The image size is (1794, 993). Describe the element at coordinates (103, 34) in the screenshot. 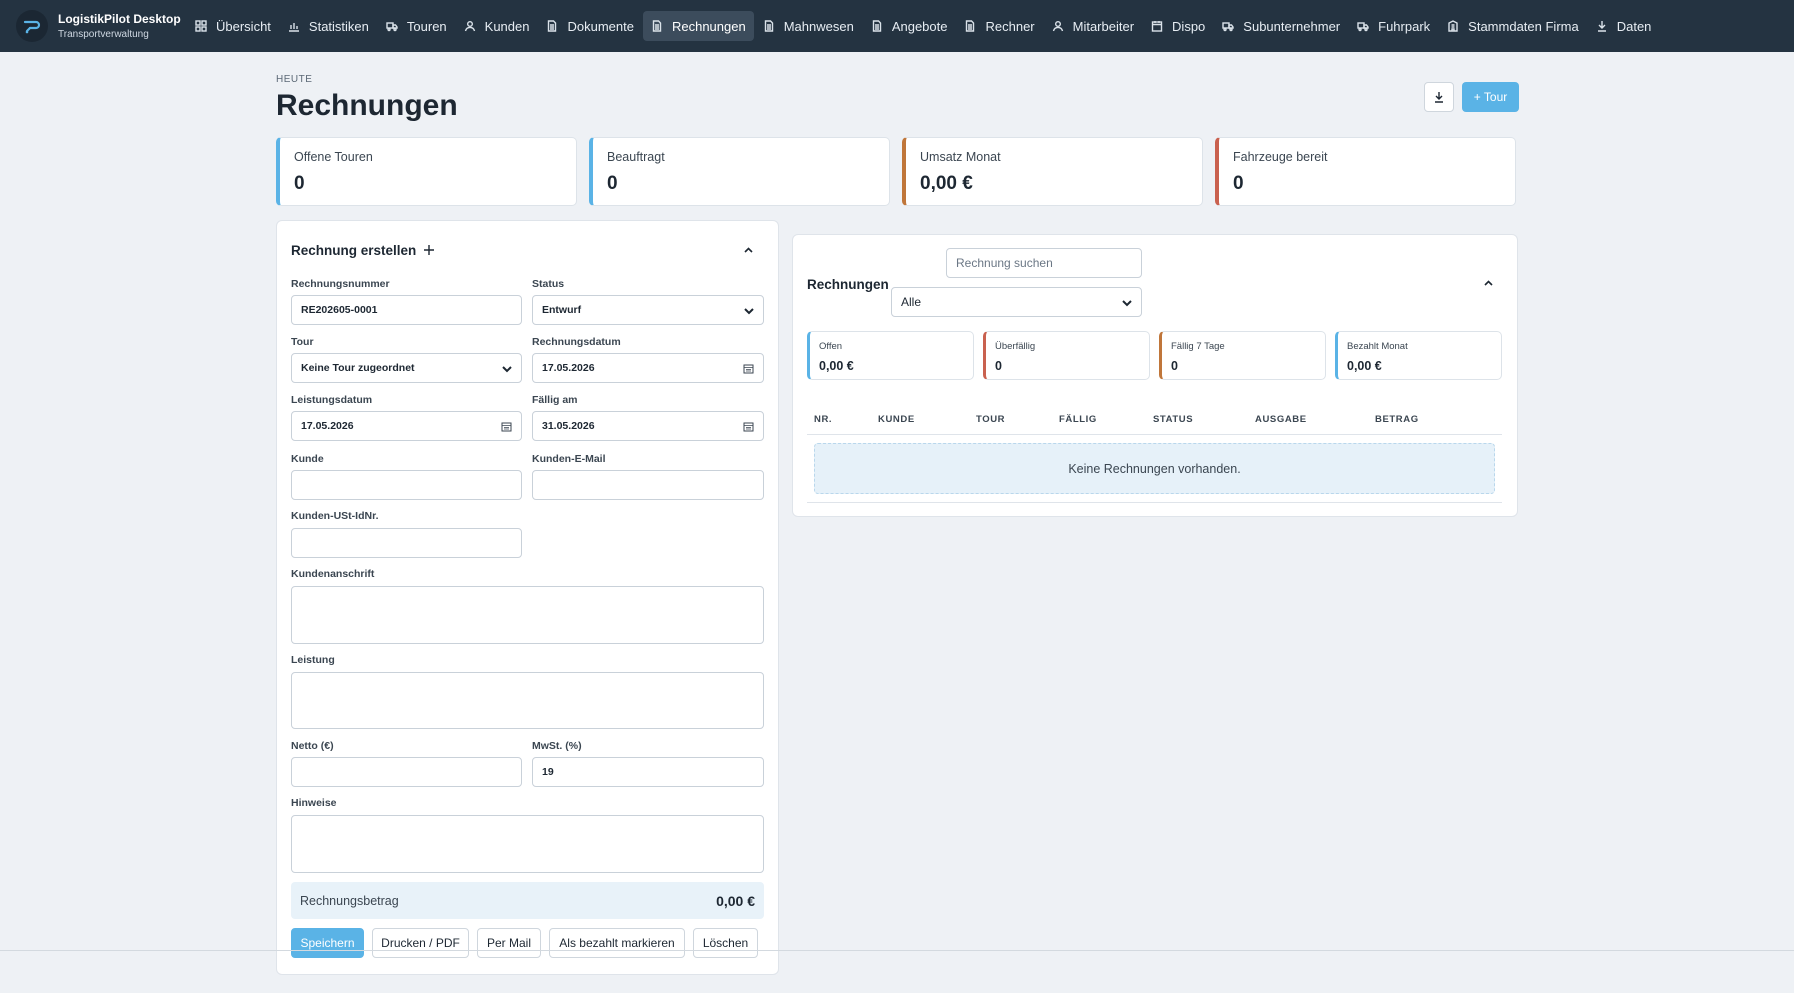

I see `app-subtitle: Transportverwaltung` at that location.